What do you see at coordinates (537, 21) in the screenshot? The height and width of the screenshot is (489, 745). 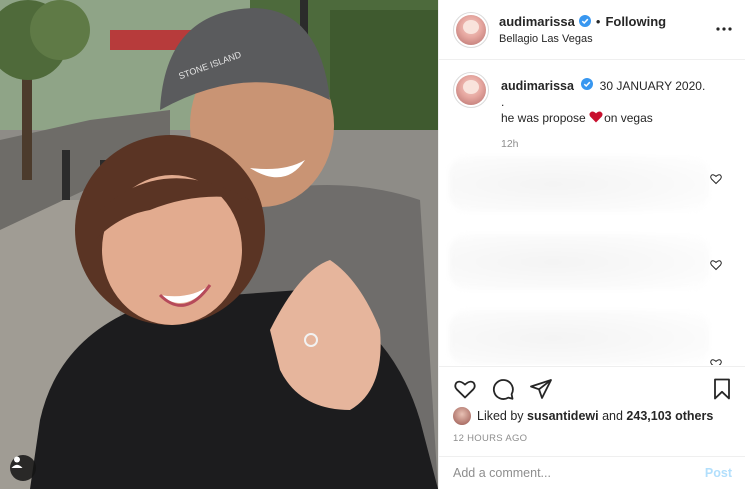 I see `author-username: audimarissa` at bounding box center [537, 21].